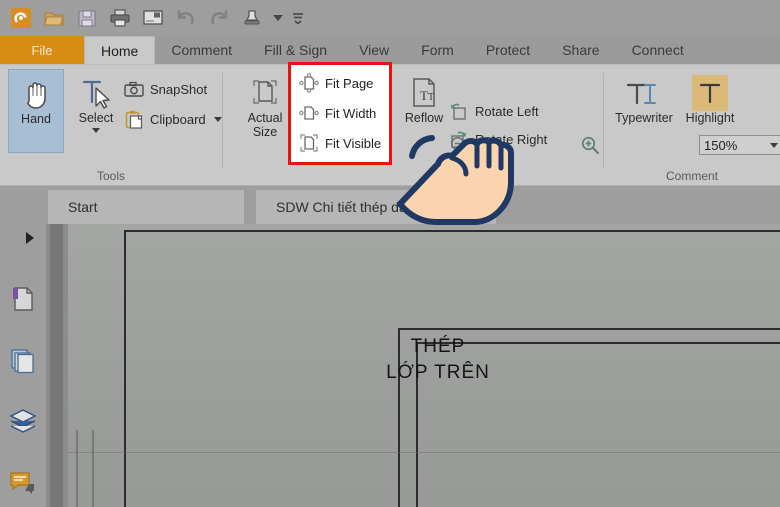 The image size is (780, 507). What do you see at coordinates (23, 421) in the screenshot?
I see `layers-icon` at bounding box center [23, 421].